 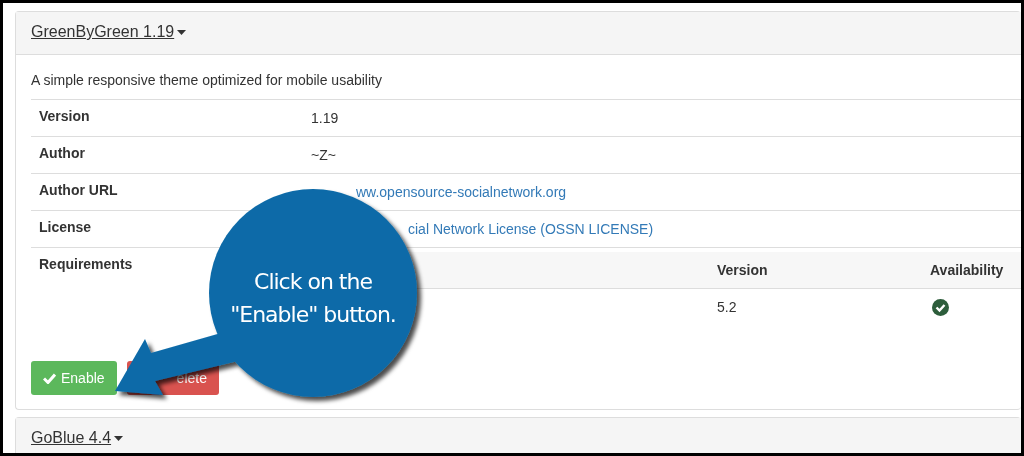 I want to click on theme-title-link: GreenByGreen 1.19, so click(x=103, y=31).